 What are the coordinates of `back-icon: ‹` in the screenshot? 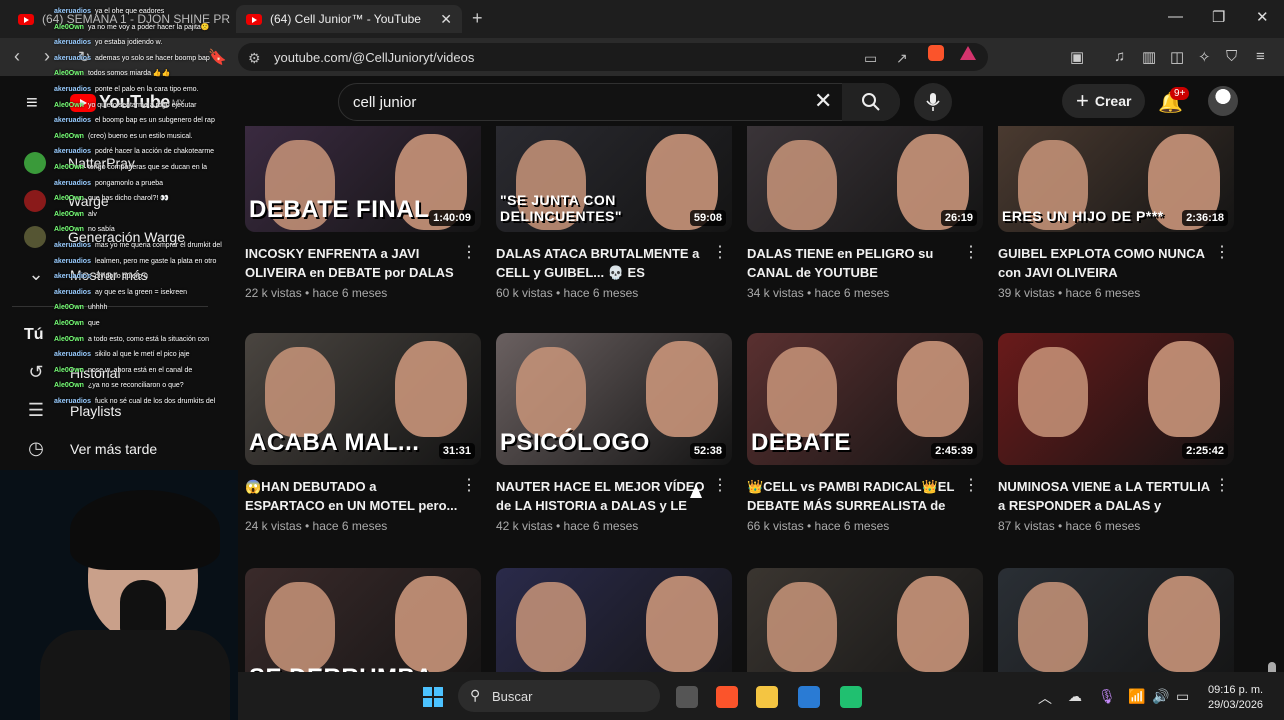 It's located at (17, 56).